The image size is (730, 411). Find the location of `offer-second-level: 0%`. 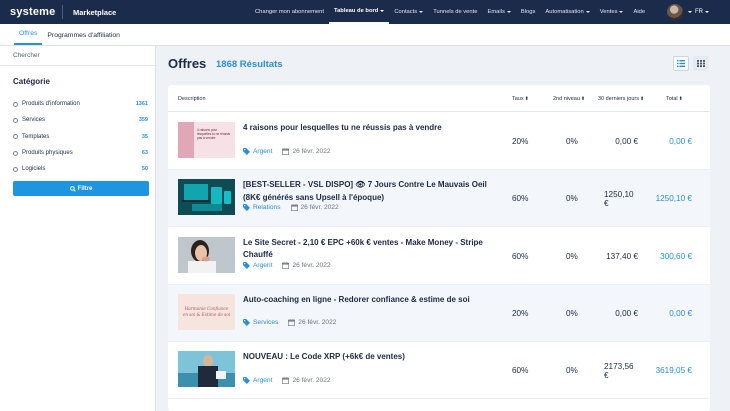

offer-second-level: 0% is located at coordinates (572, 199).